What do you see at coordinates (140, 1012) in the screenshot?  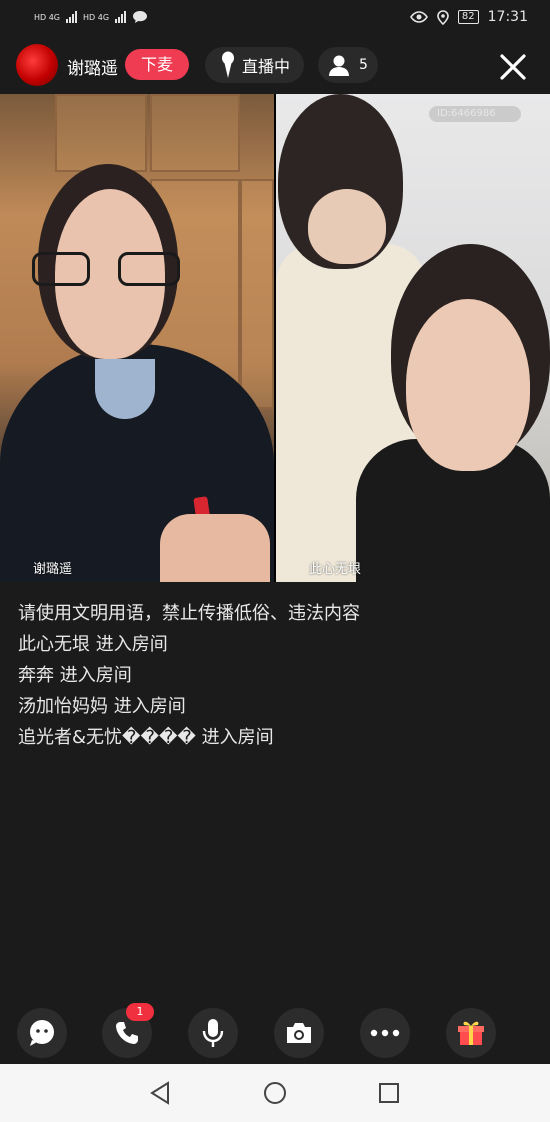 I see `call-badge: 1` at bounding box center [140, 1012].